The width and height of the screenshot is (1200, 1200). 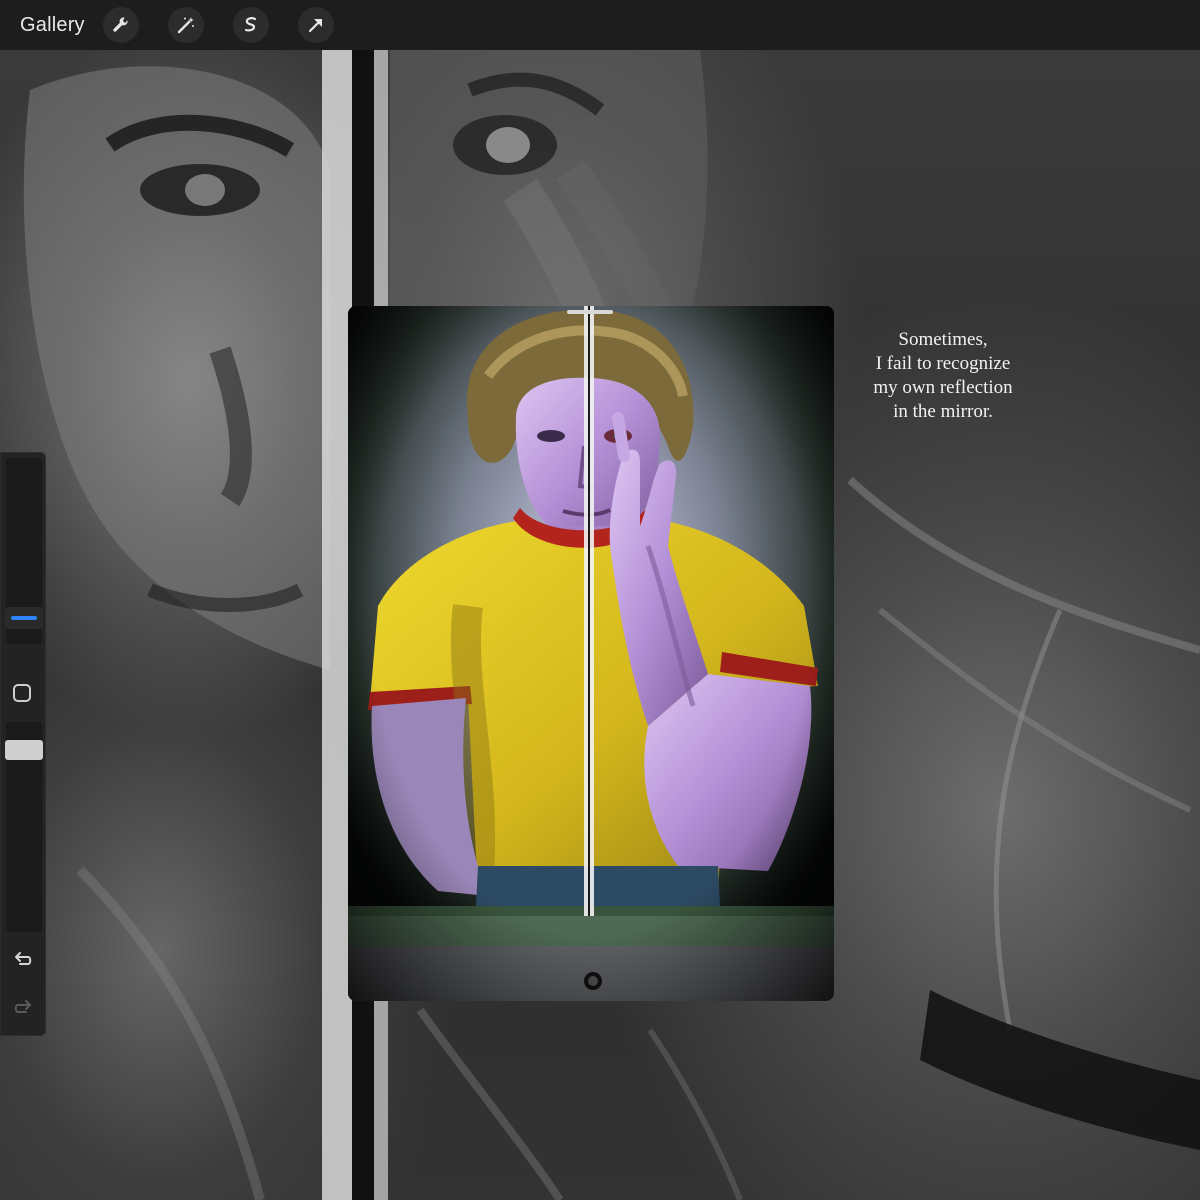 I want to click on selection-icon, so click(x=250, y=24).